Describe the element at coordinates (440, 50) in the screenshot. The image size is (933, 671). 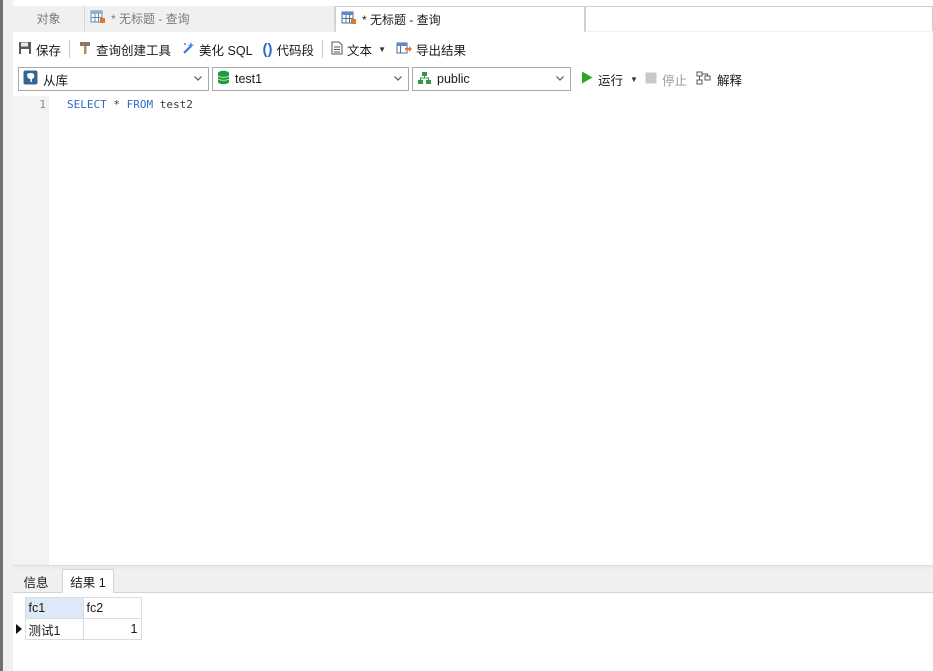
I see `export-result-label: 导出结果` at that location.